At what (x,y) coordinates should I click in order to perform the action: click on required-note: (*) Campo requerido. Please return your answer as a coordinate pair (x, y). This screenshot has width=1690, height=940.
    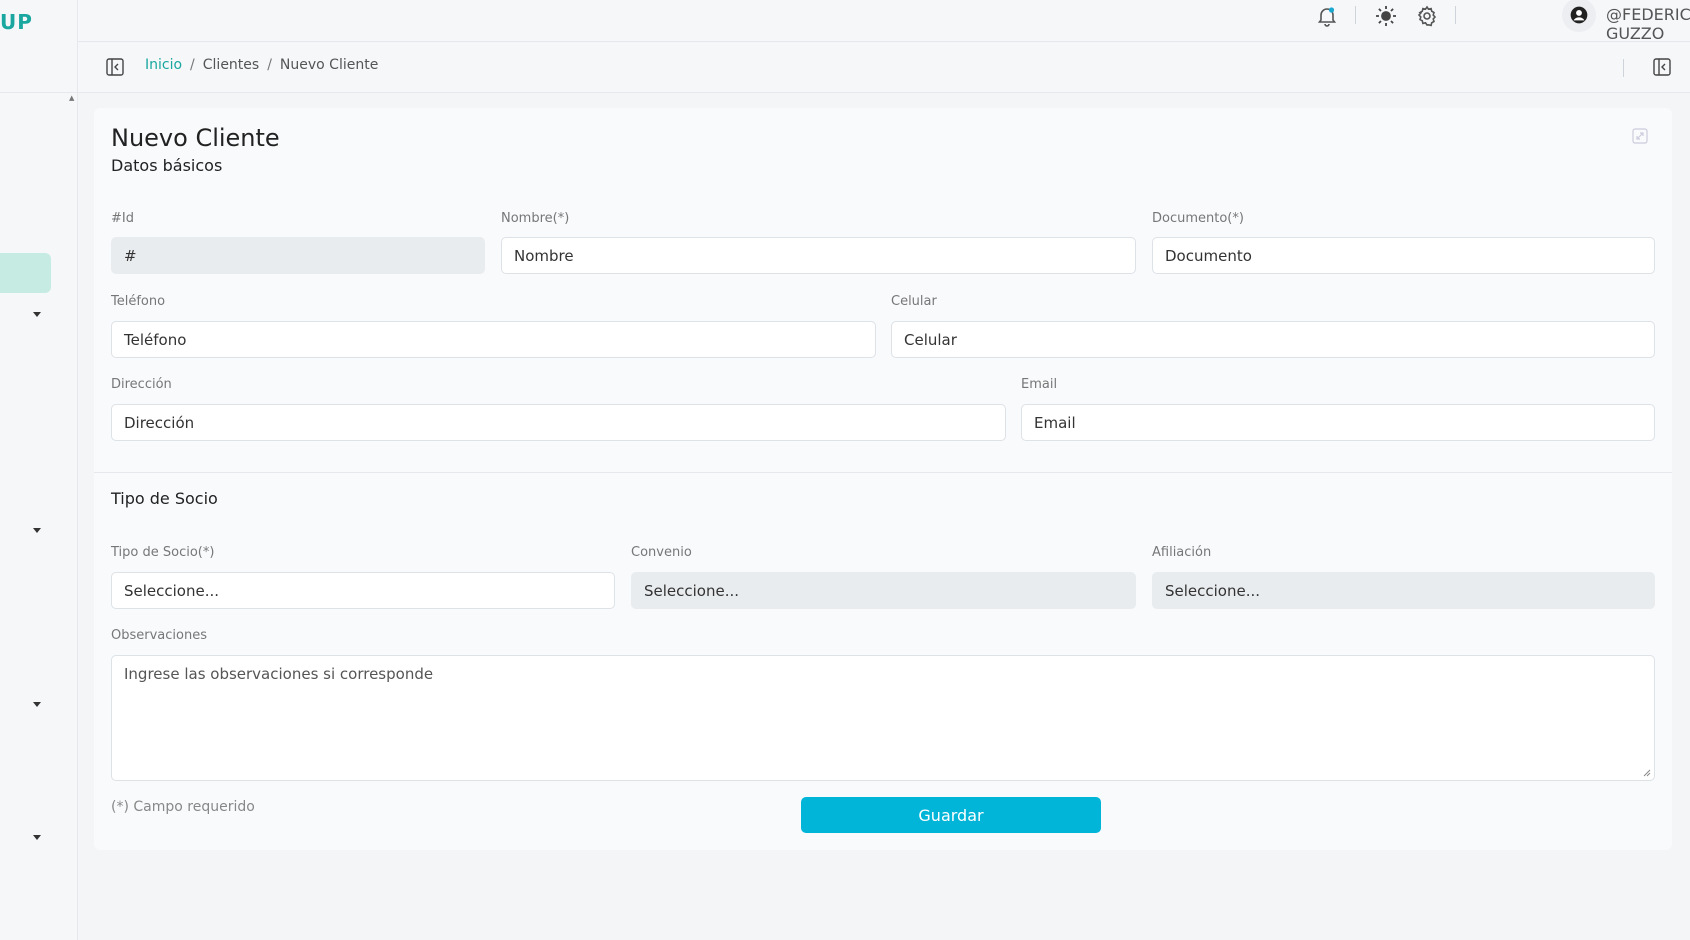
    Looking at the image, I should click on (183, 807).